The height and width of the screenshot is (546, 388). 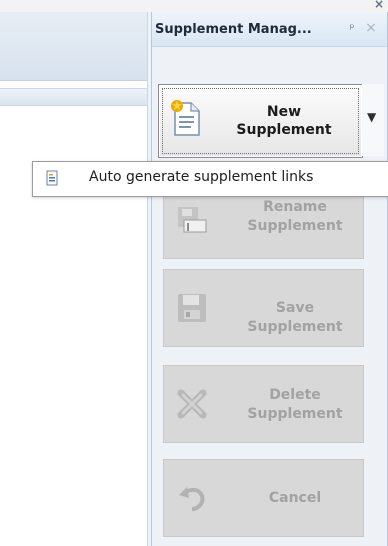 What do you see at coordinates (295, 404) in the screenshot?
I see `delete-supplement-label: Delete Supplement` at bounding box center [295, 404].